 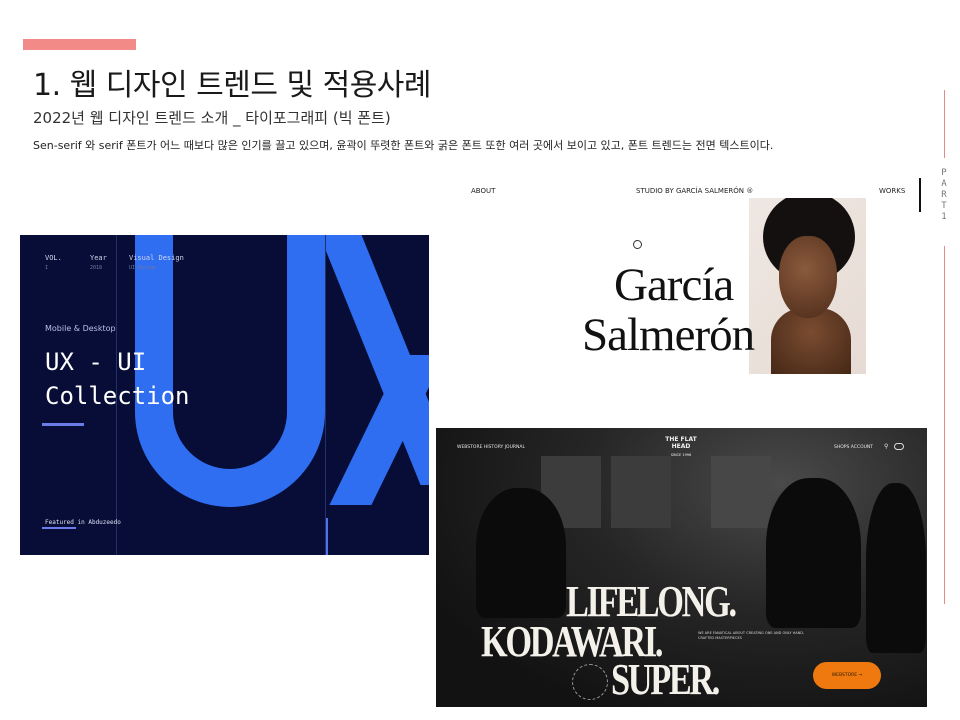 What do you see at coordinates (117, 379) in the screenshot?
I see `ux-headline: UX - UI Collection` at bounding box center [117, 379].